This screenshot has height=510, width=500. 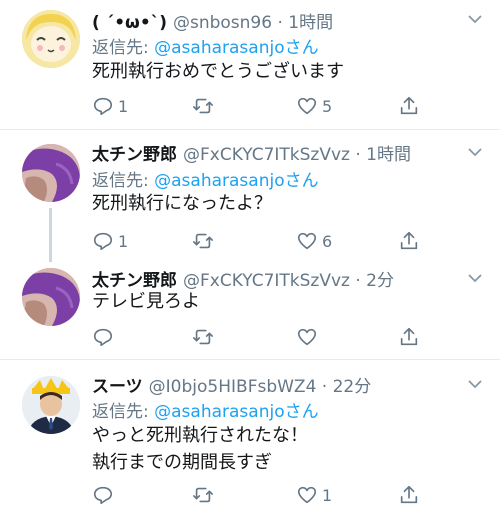 I want to click on like-button: 1, so click(x=314, y=495).